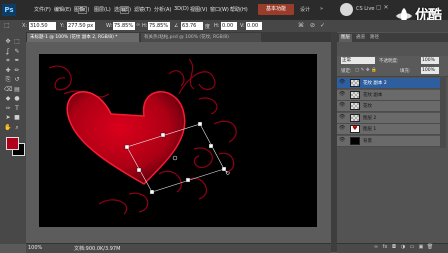 This screenshot has height=253, width=448. What do you see at coordinates (430, 60) in the screenshot?
I see `opacity-input: 100%` at bounding box center [430, 60].